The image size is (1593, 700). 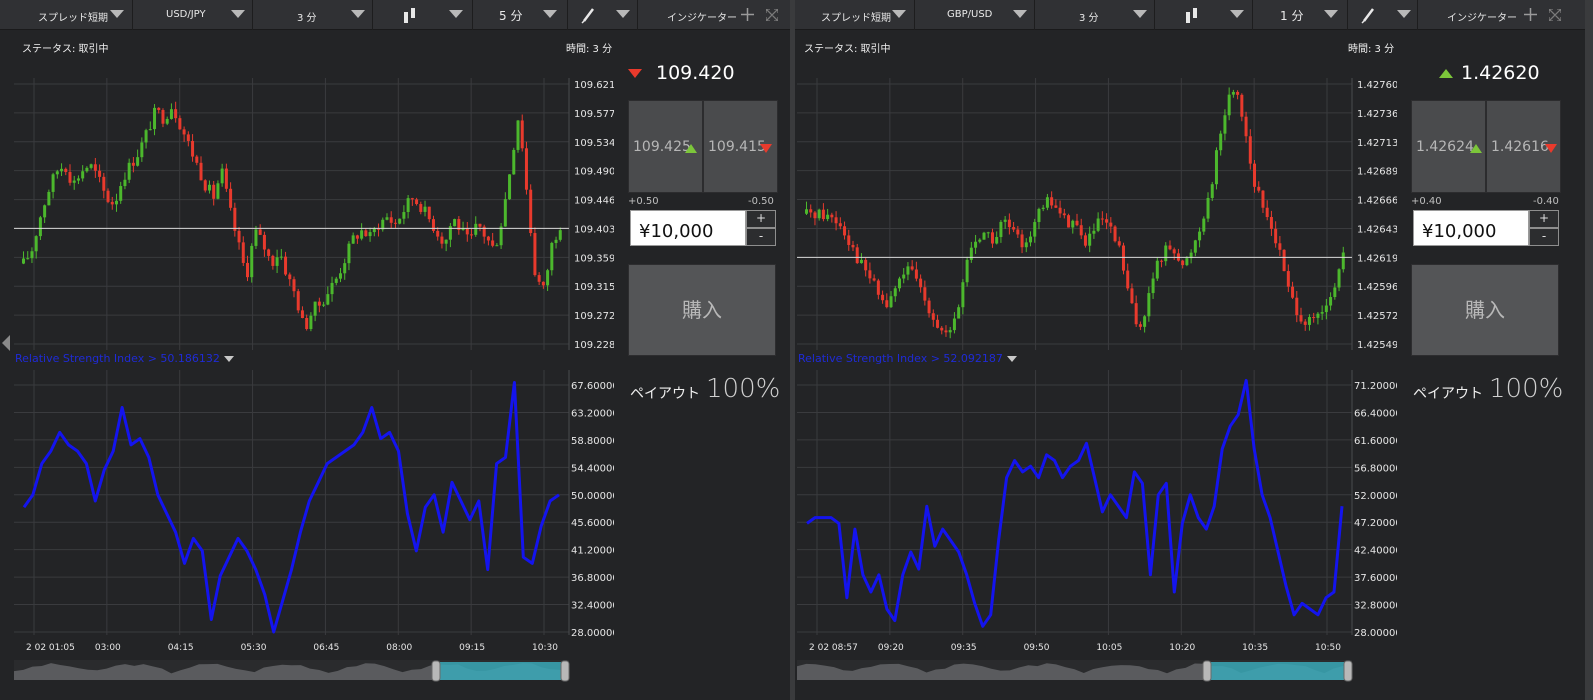 I want to click on time-tick-label: 09:50, so click(x=1037, y=648).